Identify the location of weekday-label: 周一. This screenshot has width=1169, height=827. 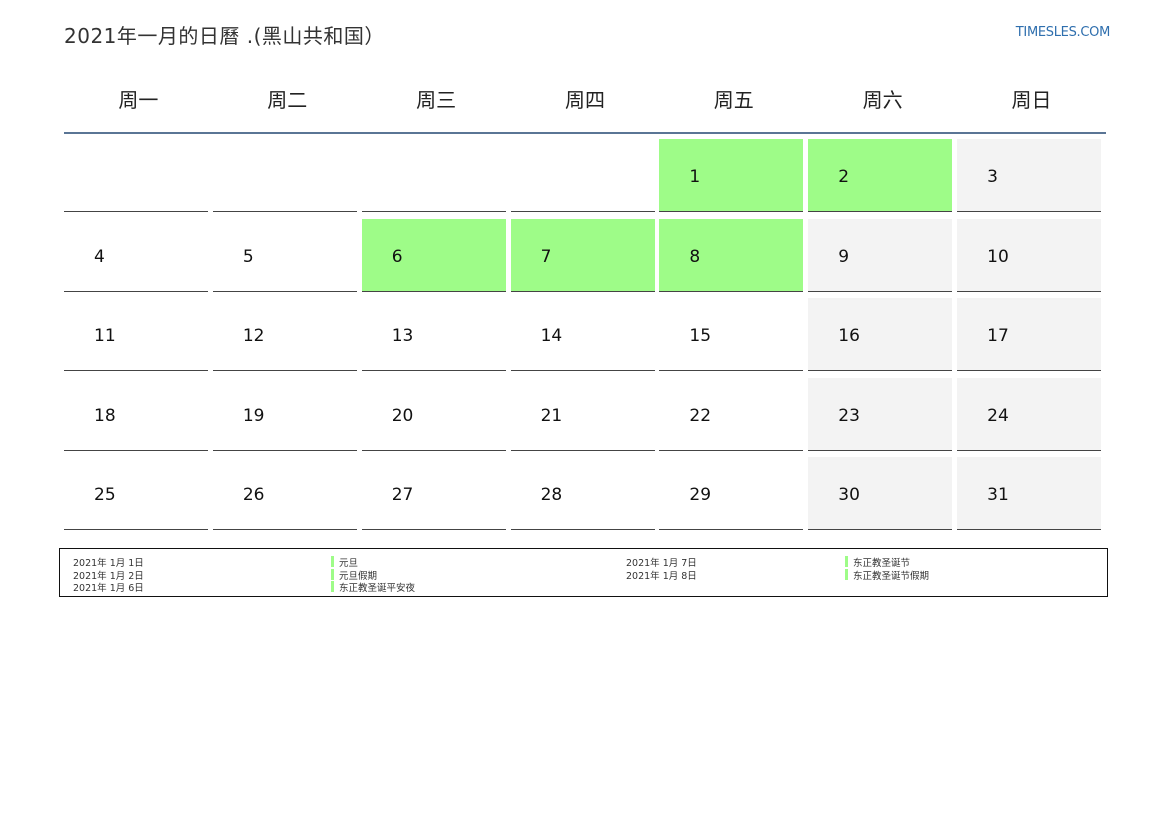
(138, 100).